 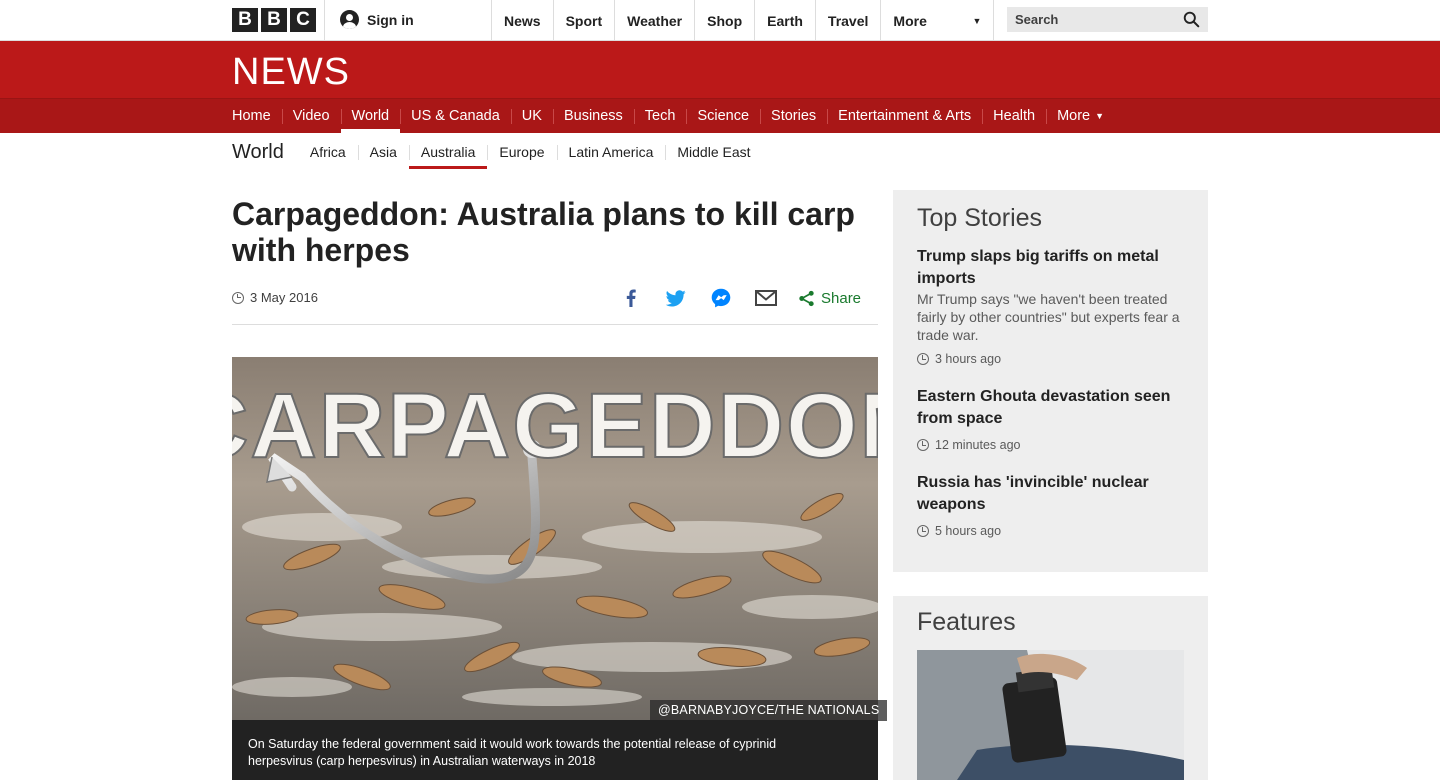 What do you see at coordinates (793, 116) in the screenshot?
I see `nav-item-stories: Stories` at bounding box center [793, 116].